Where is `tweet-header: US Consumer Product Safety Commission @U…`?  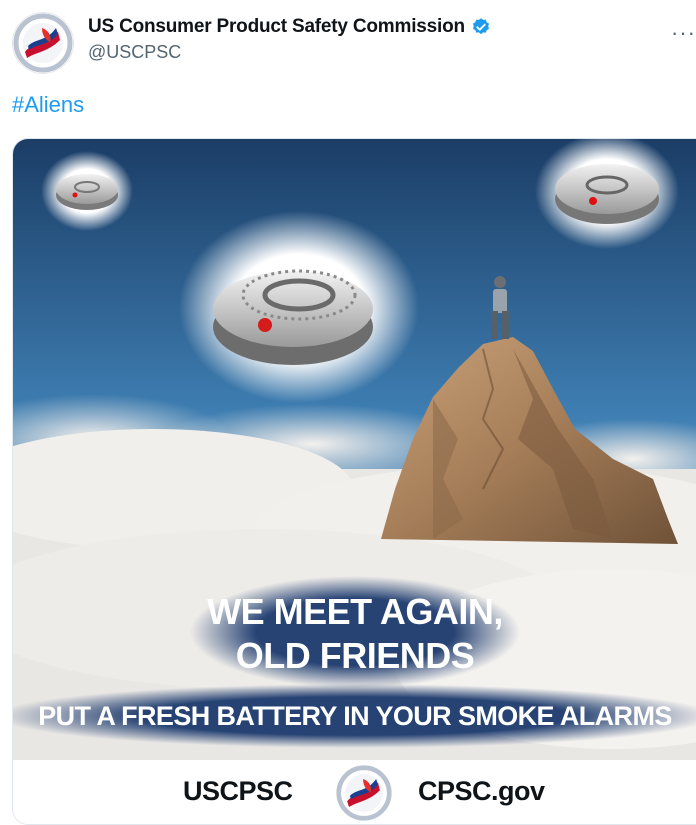 tweet-header: US Consumer Product Safety Commission @U… is located at coordinates (354, 40).